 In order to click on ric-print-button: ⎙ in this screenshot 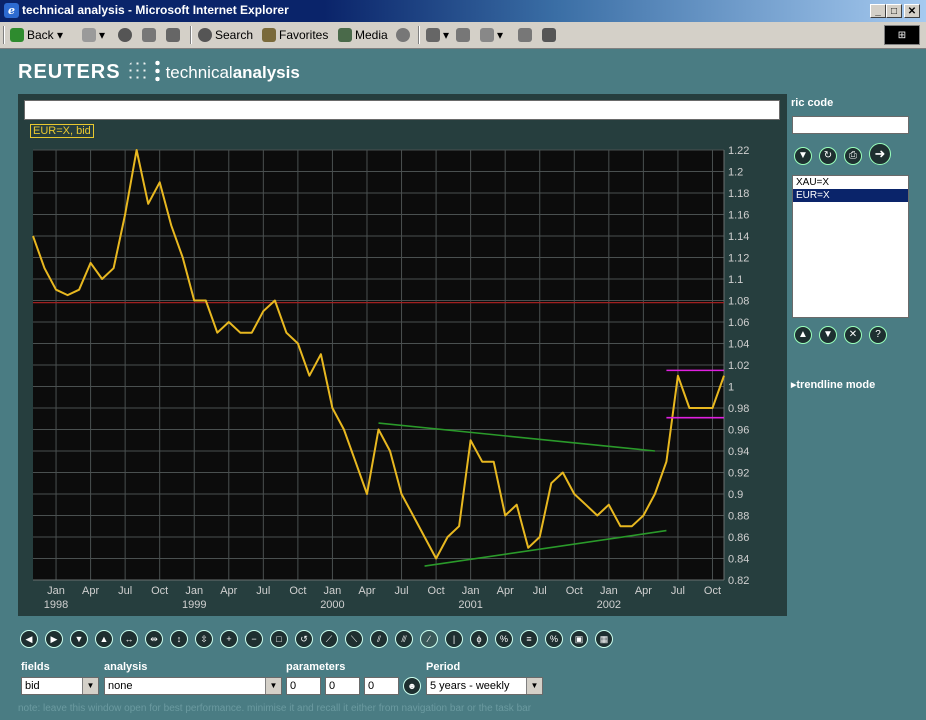, I will do `click(853, 156)`.